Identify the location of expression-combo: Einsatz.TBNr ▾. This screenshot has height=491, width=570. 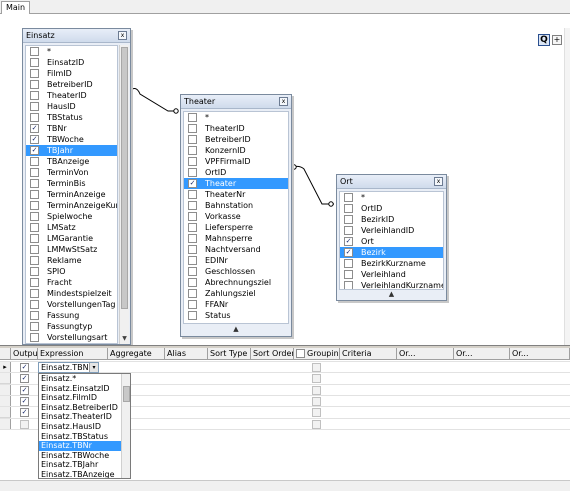
(68, 367).